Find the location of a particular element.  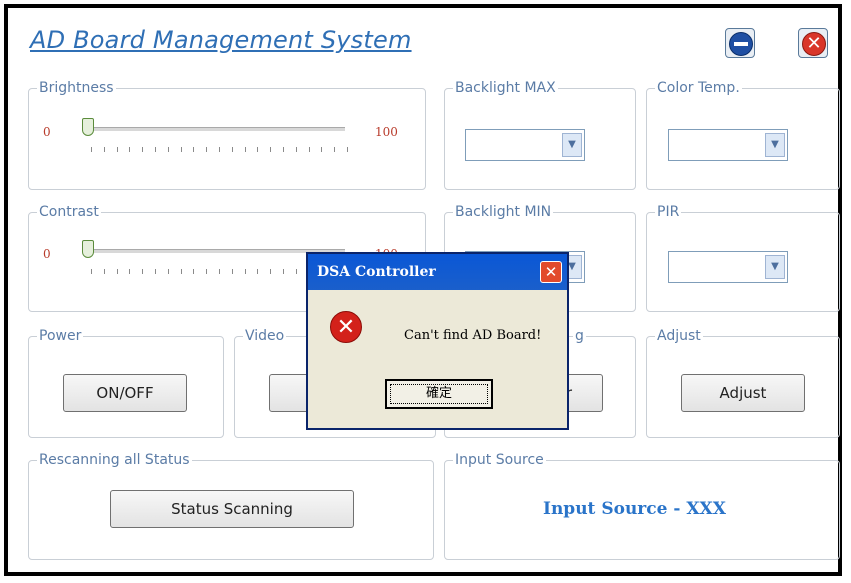

input-source-value: Input Source - XXX is located at coordinates (634, 509).